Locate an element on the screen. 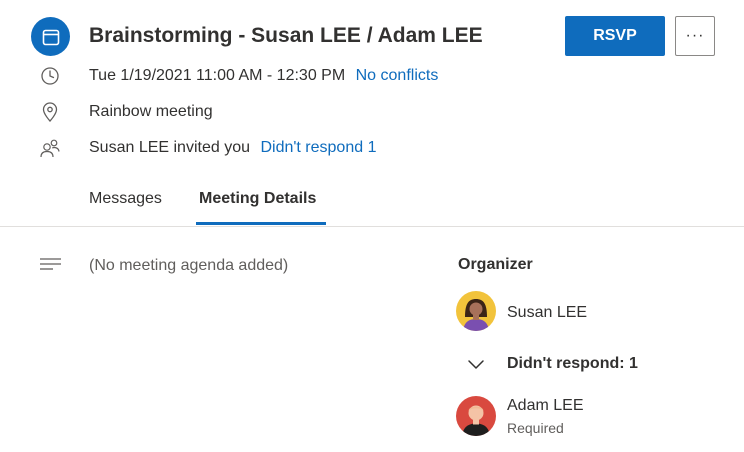 The height and width of the screenshot is (452, 744). event-location: Rainbow meeting is located at coordinates (151, 111).